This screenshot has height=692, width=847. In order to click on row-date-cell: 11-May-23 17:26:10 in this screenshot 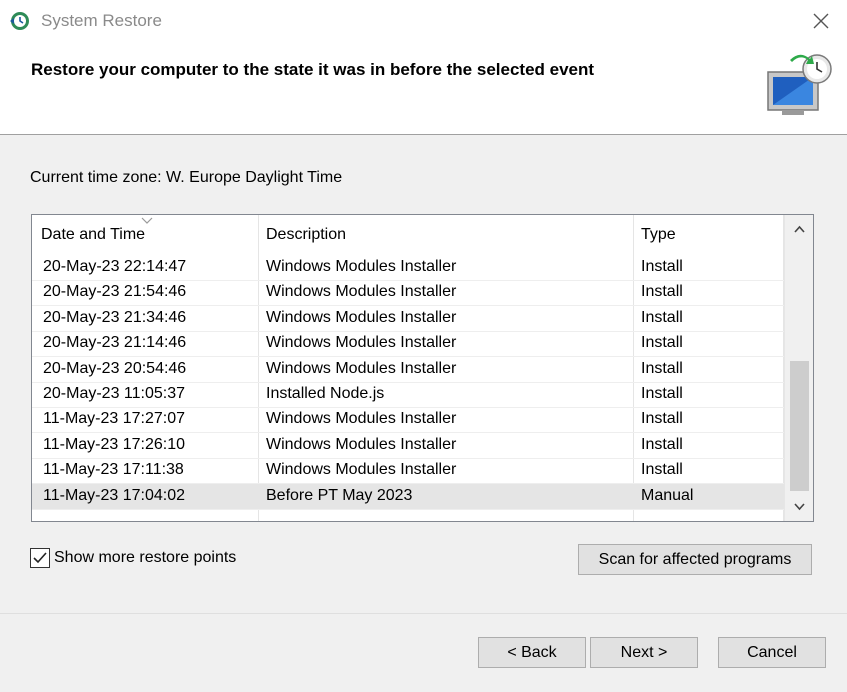, I will do `click(114, 444)`.